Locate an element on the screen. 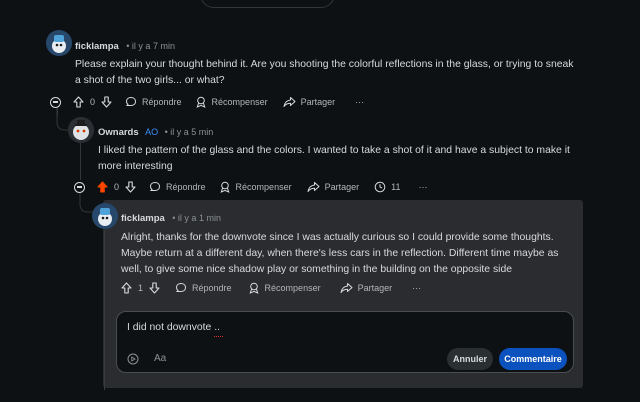 This screenshot has width=640, height=402. previous-comment-box is located at coordinates (267, 4).